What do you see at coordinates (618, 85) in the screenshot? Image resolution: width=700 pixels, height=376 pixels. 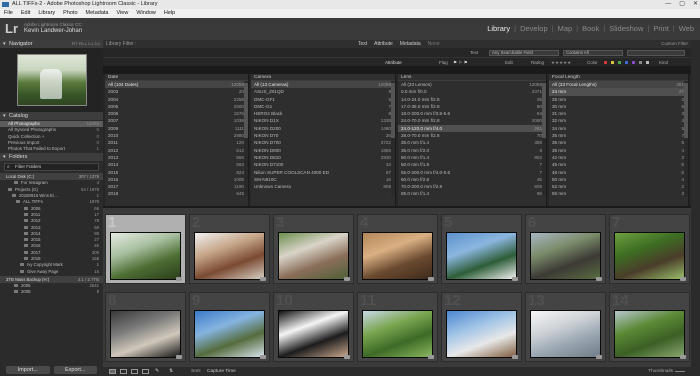 I see `filter-row: All (33 Focal Lengths) 281` at bounding box center [618, 85].